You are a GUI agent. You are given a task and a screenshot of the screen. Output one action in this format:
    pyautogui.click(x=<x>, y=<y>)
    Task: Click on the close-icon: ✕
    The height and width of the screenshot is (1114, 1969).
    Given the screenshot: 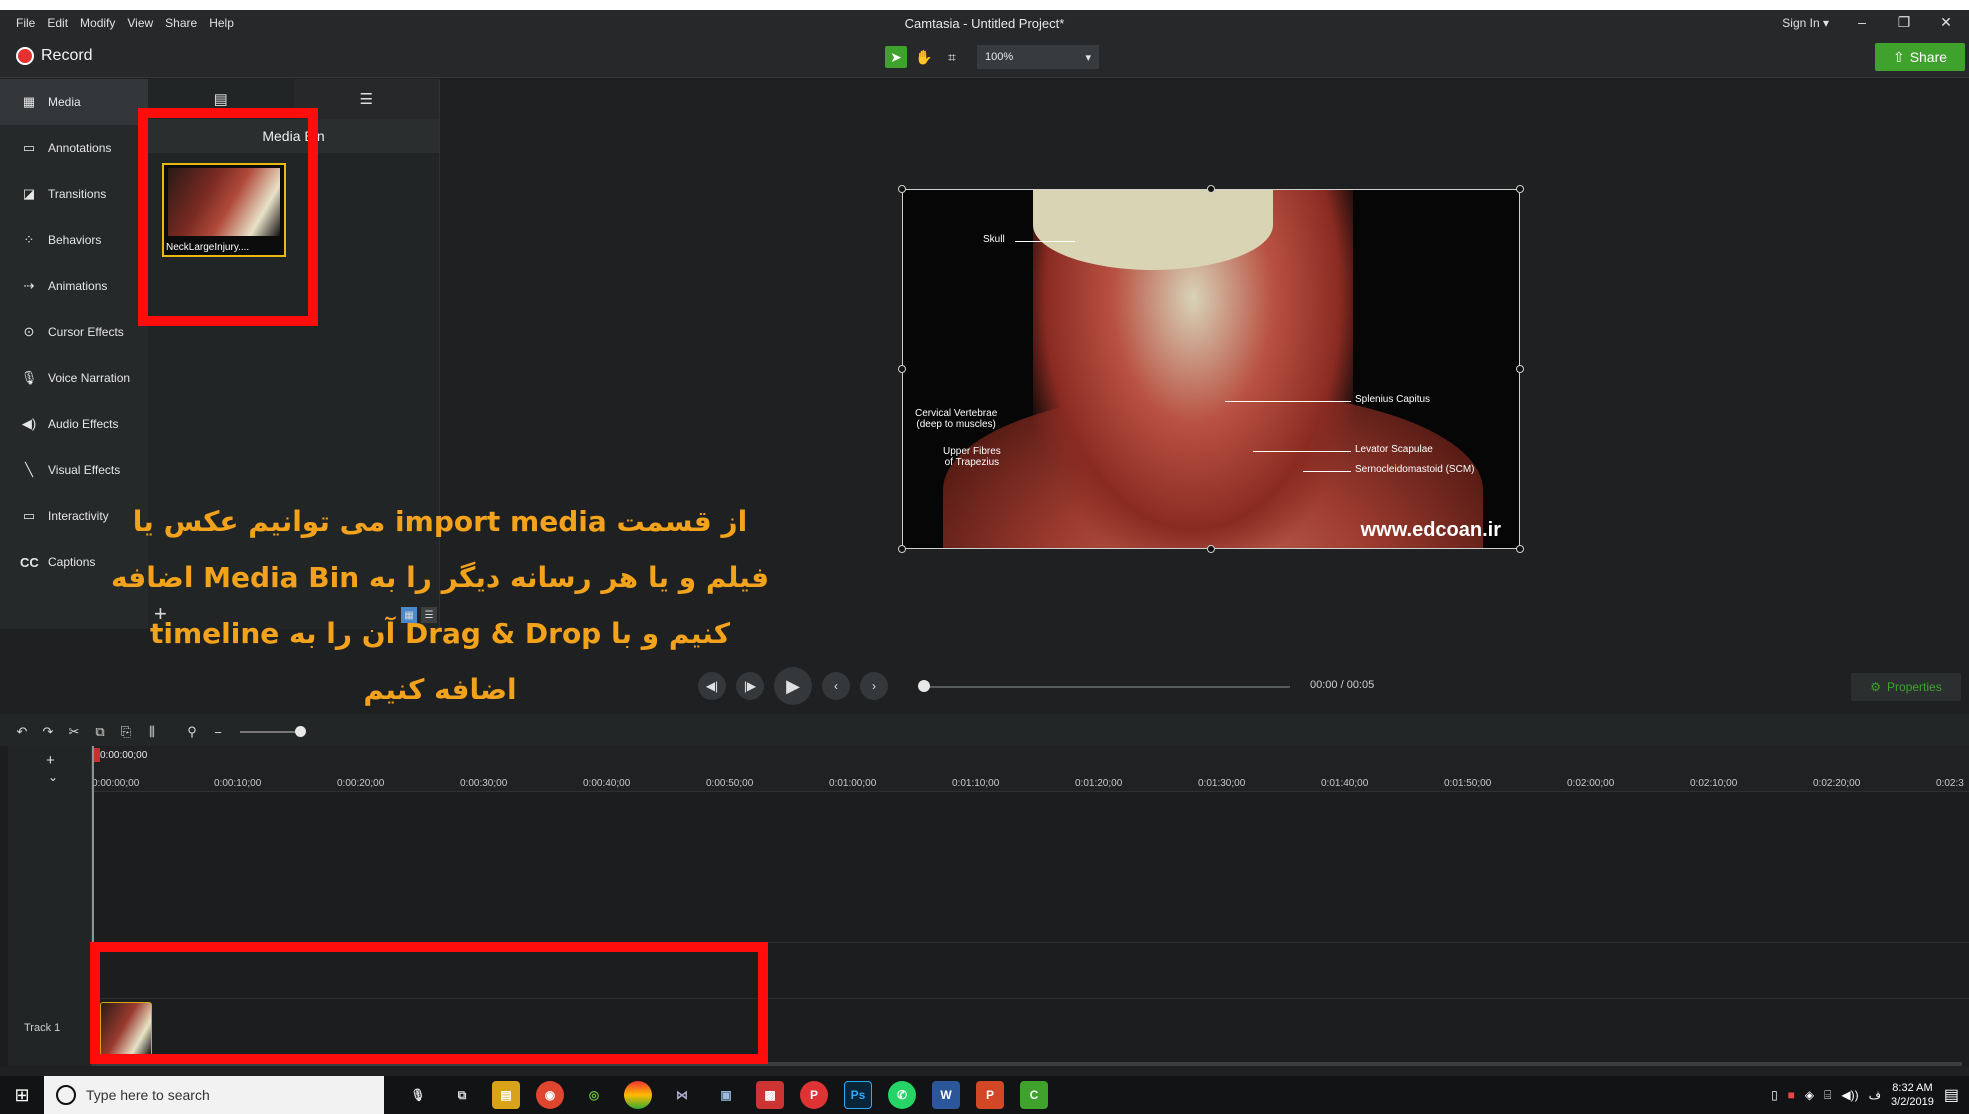 What is the action you would take?
    pyautogui.click(x=1946, y=22)
    